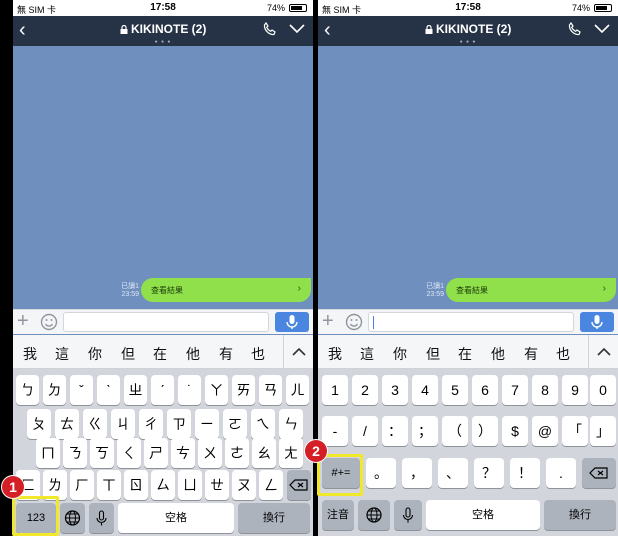 This screenshot has width=618, height=536. What do you see at coordinates (129, 453) in the screenshot?
I see `key: ㄑ` at bounding box center [129, 453].